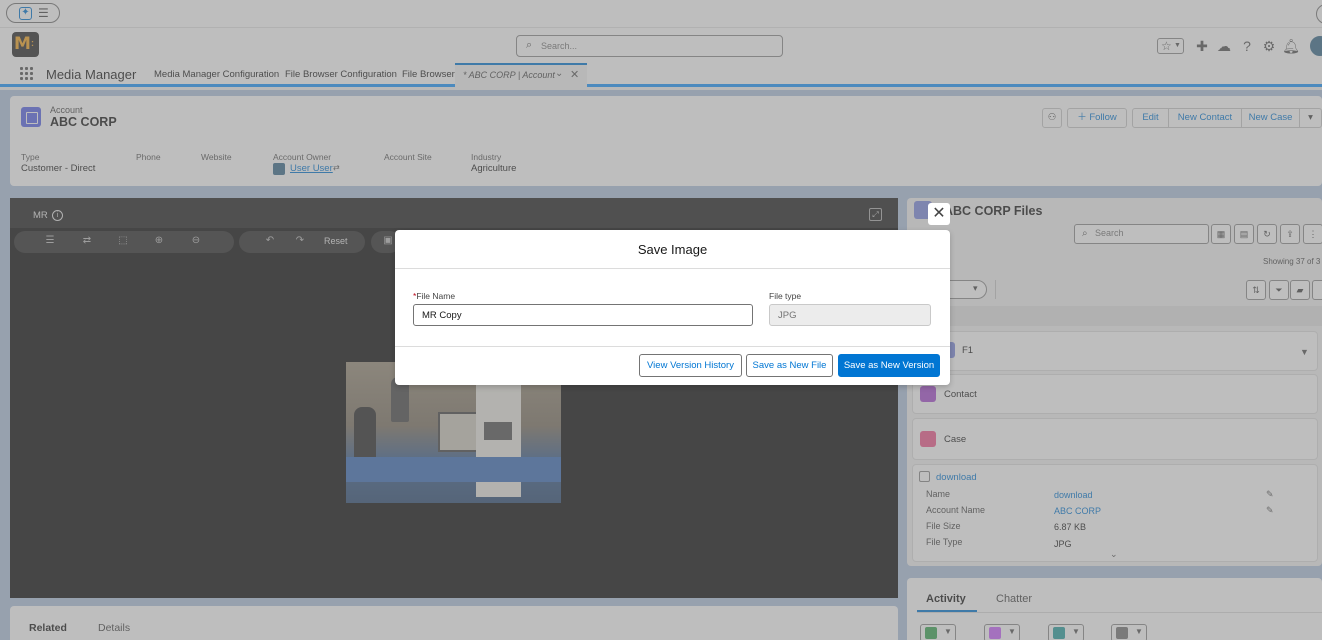 This screenshot has width=1322, height=640. I want to click on modal-title: Save Image, so click(672, 249).